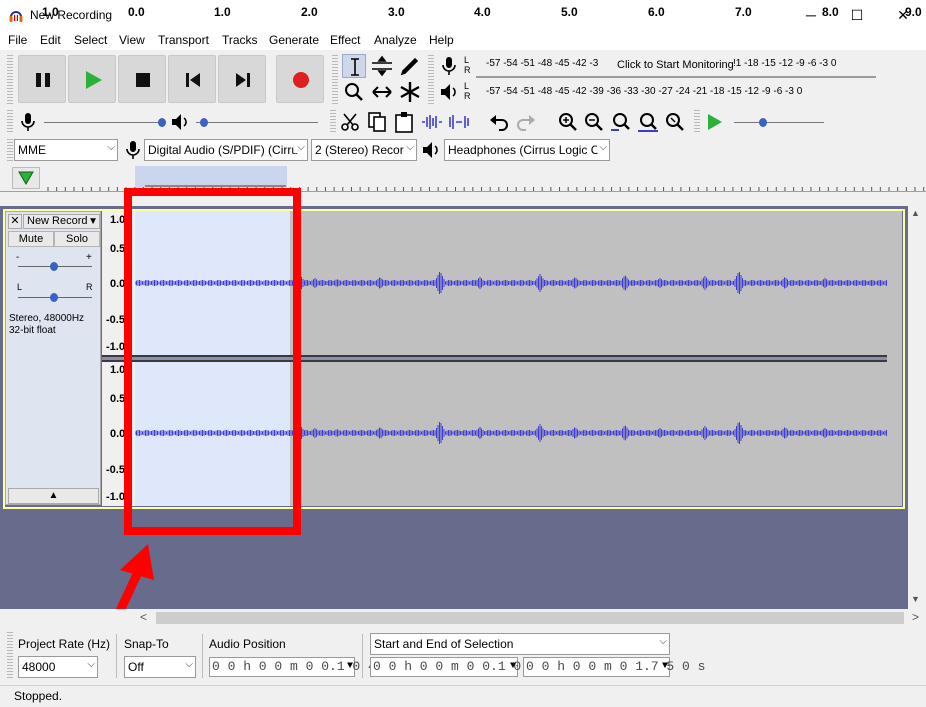 The image size is (926, 707). What do you see at coordinates (15, 221) in the screenshot?
I see `track-close-button: ✕` at bounding box center [15, 221].